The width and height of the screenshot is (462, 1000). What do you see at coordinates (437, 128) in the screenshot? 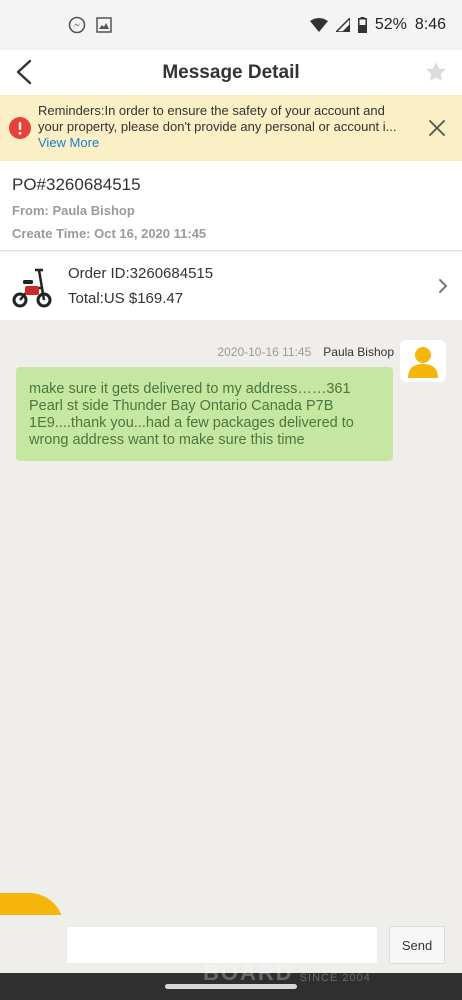
I see `close-icon` at bounding box center [437, 128].